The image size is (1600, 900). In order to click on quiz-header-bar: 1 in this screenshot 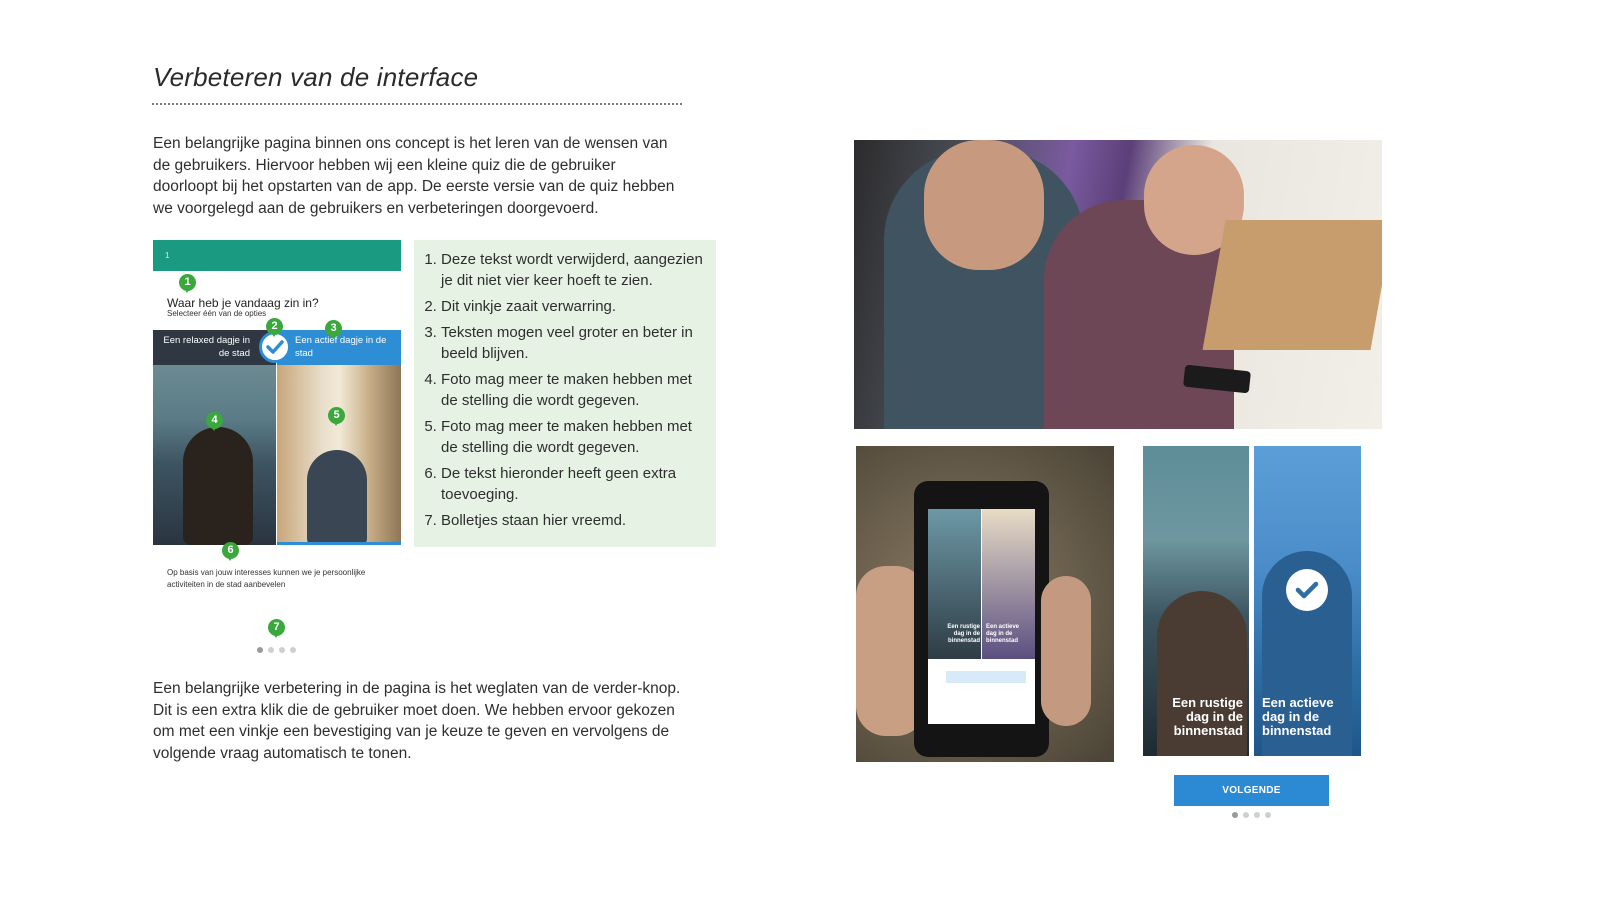, I will do `click(277, 255)`.